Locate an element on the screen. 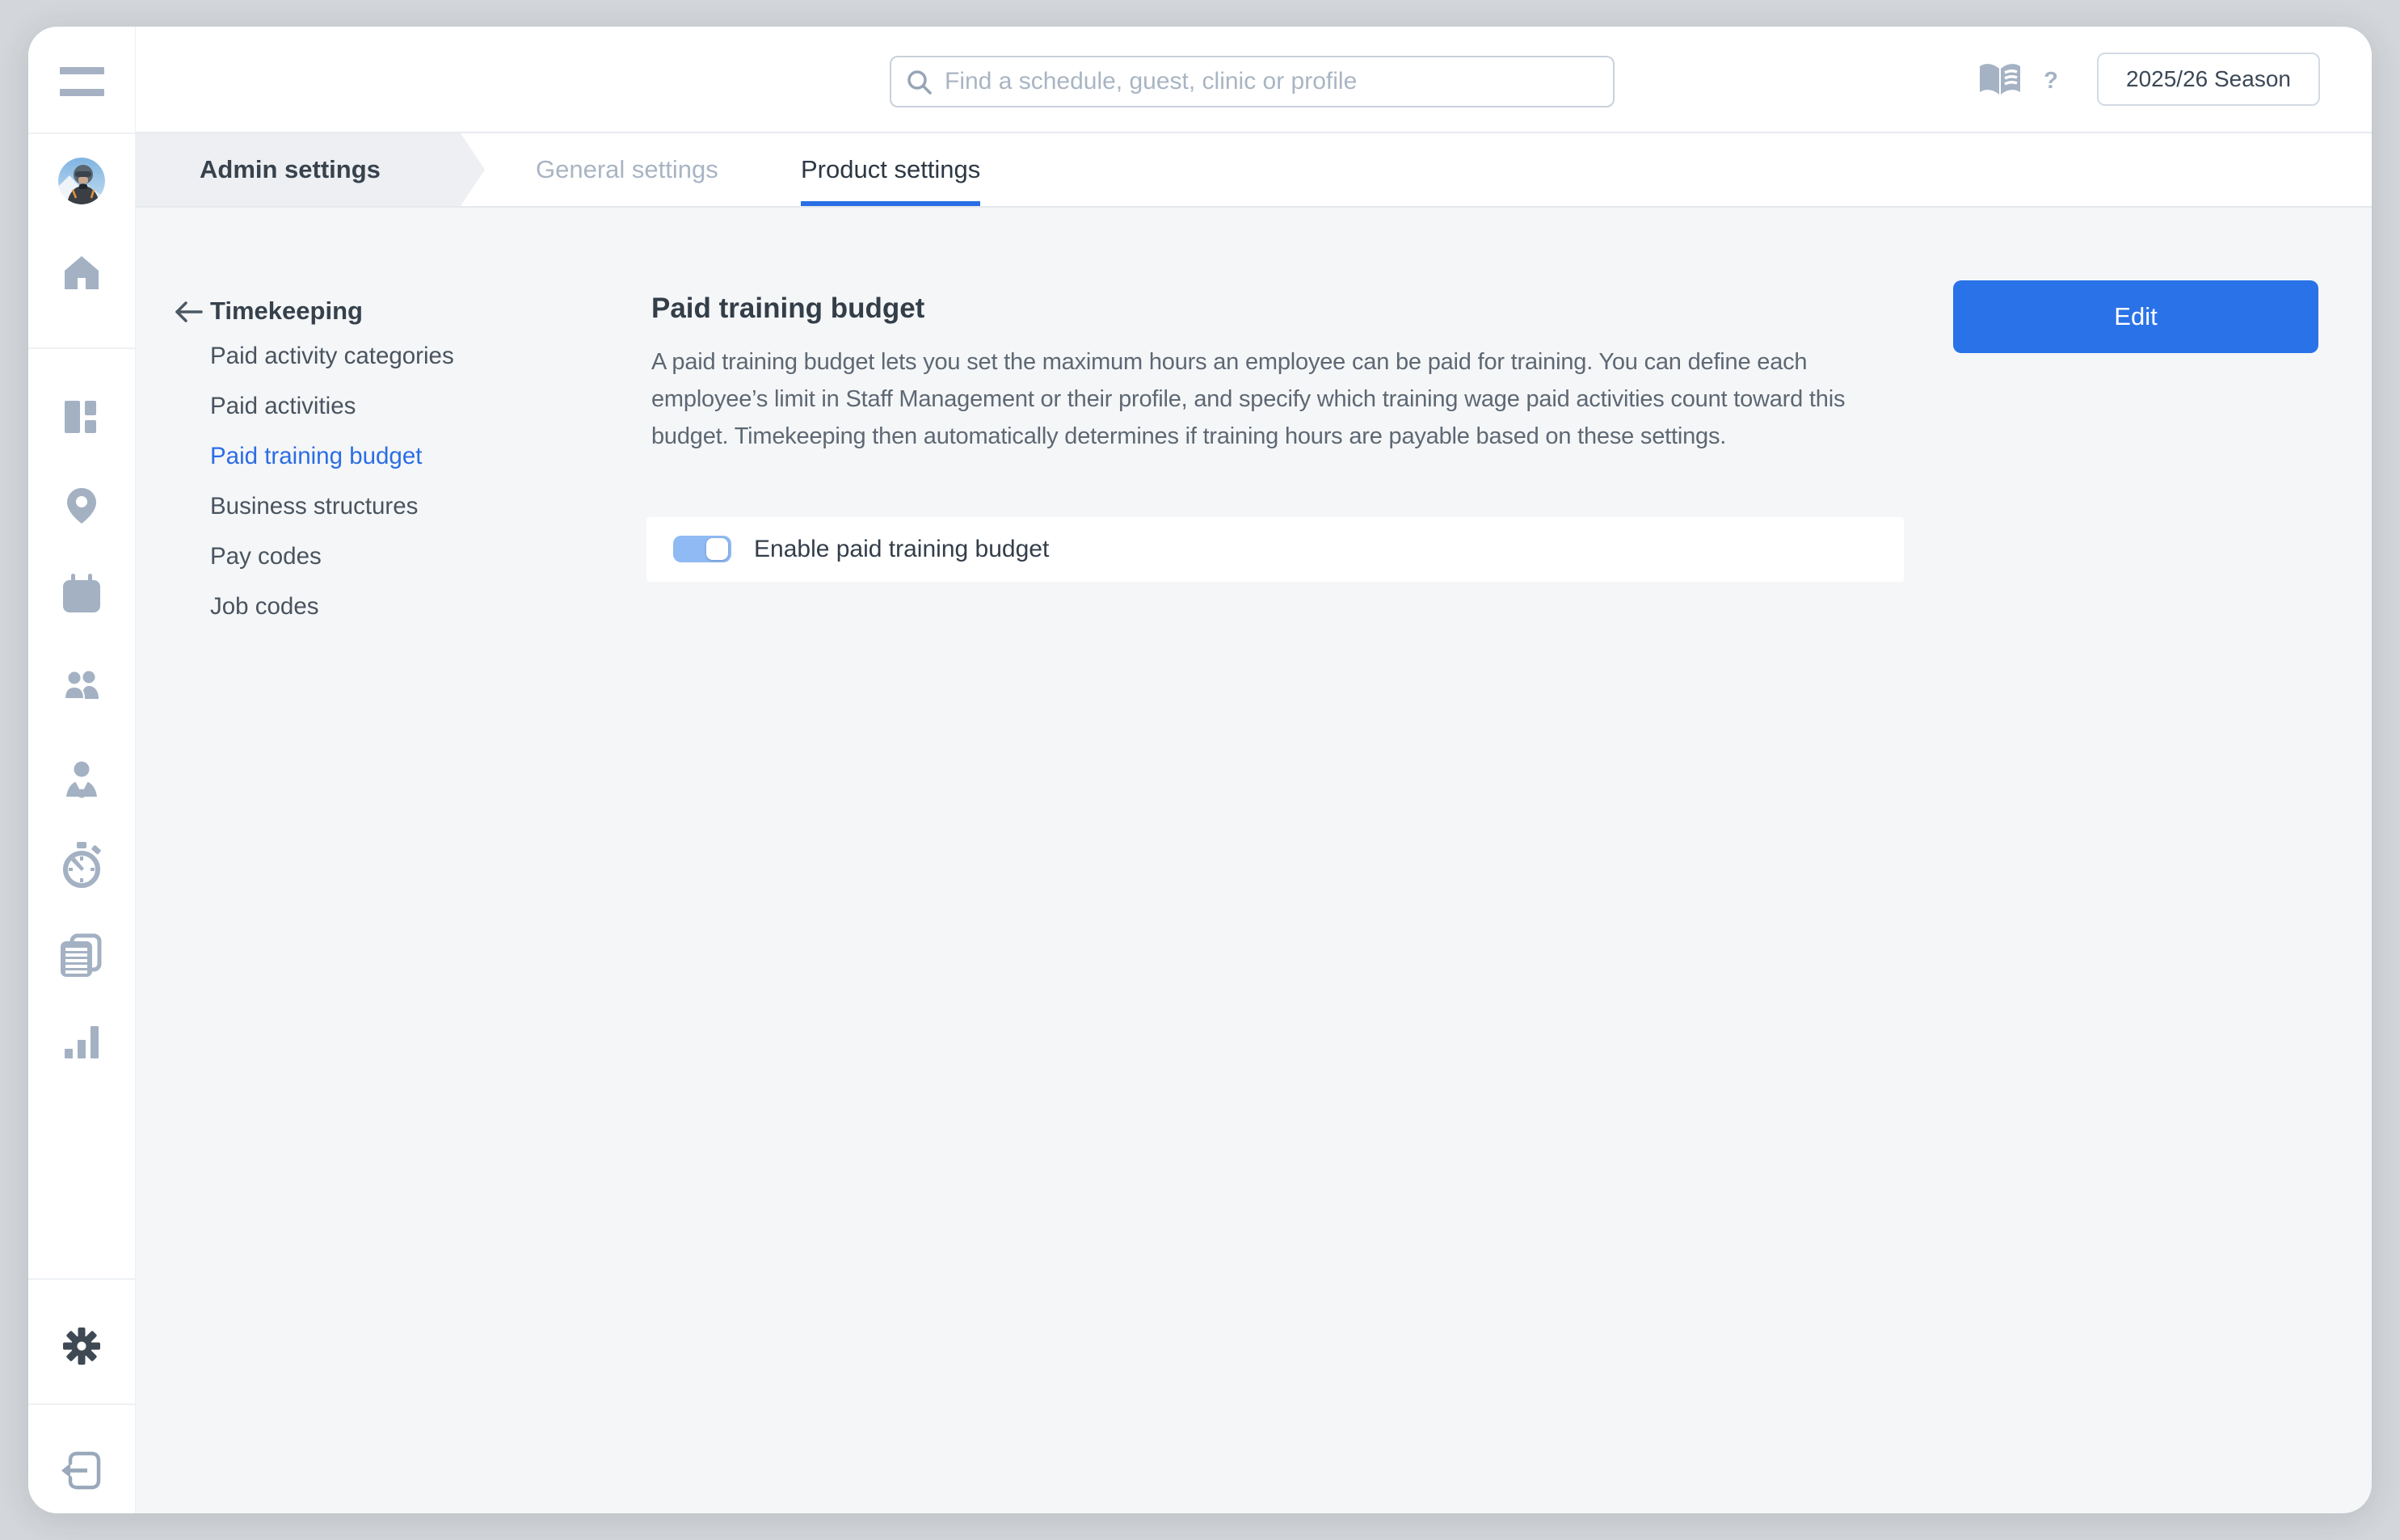  sidebar-rail: 27 is located at coordinates (82, 770).